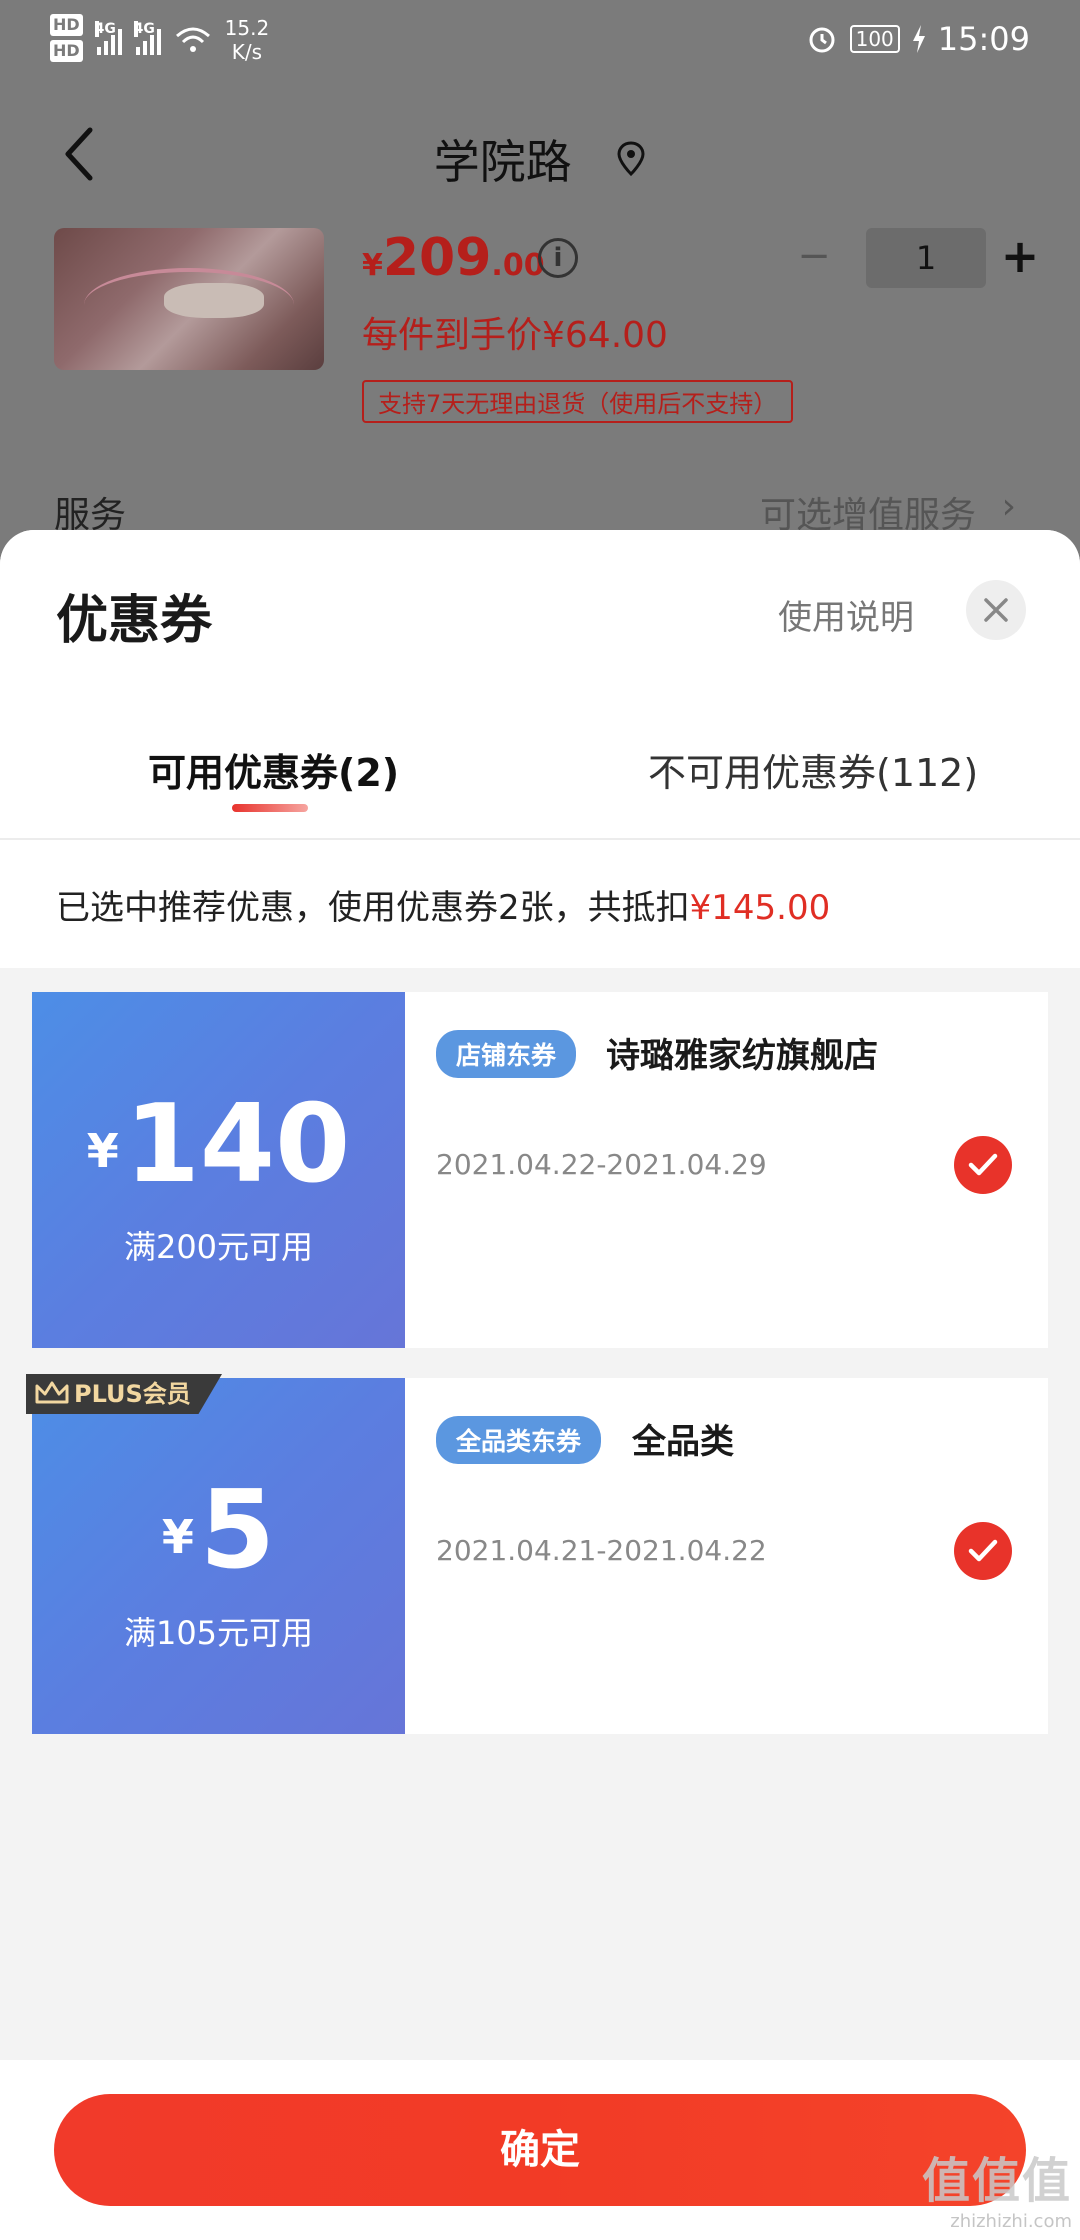  I want to click on status-bar: HD HD 4G 4G 15.2 K/s 100 15:09, so click(540, 40).